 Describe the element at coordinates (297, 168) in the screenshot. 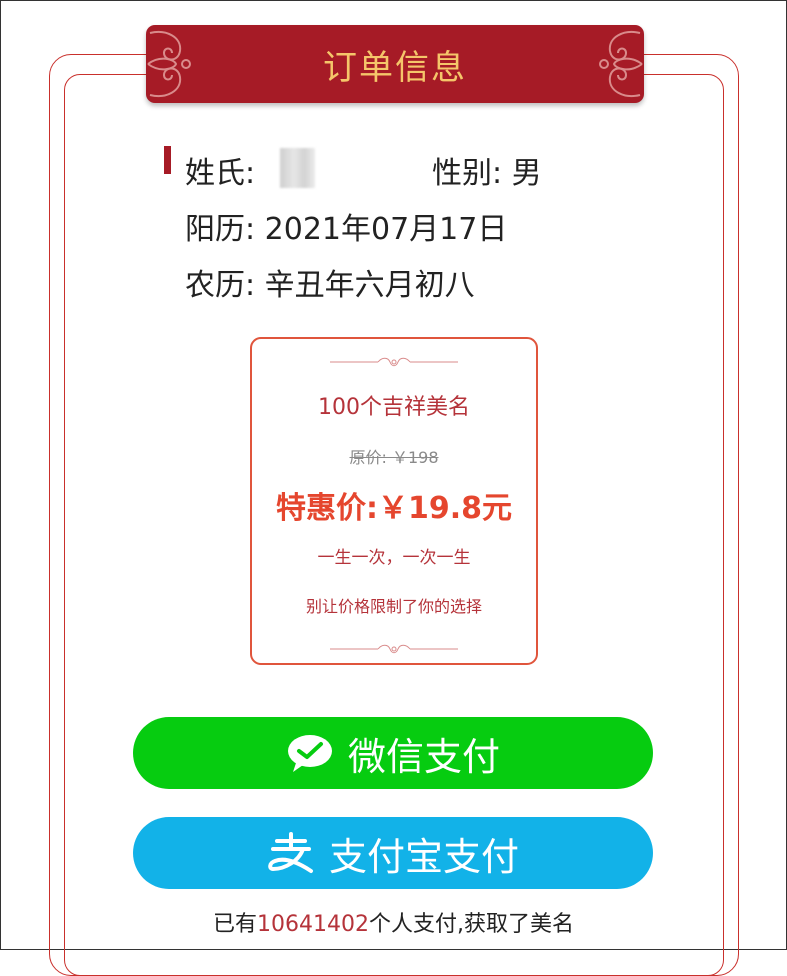

I see `surname-value-blurred` at that location.